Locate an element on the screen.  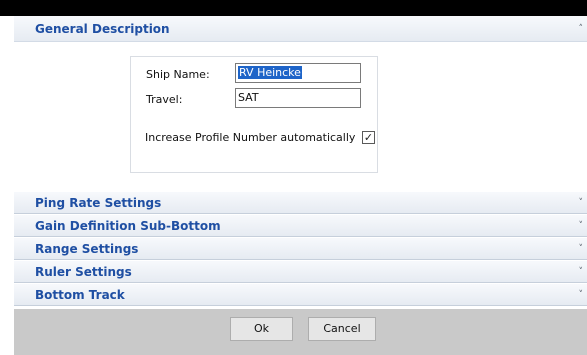
general-description-title: General Description is located at coordinates (102, 29).